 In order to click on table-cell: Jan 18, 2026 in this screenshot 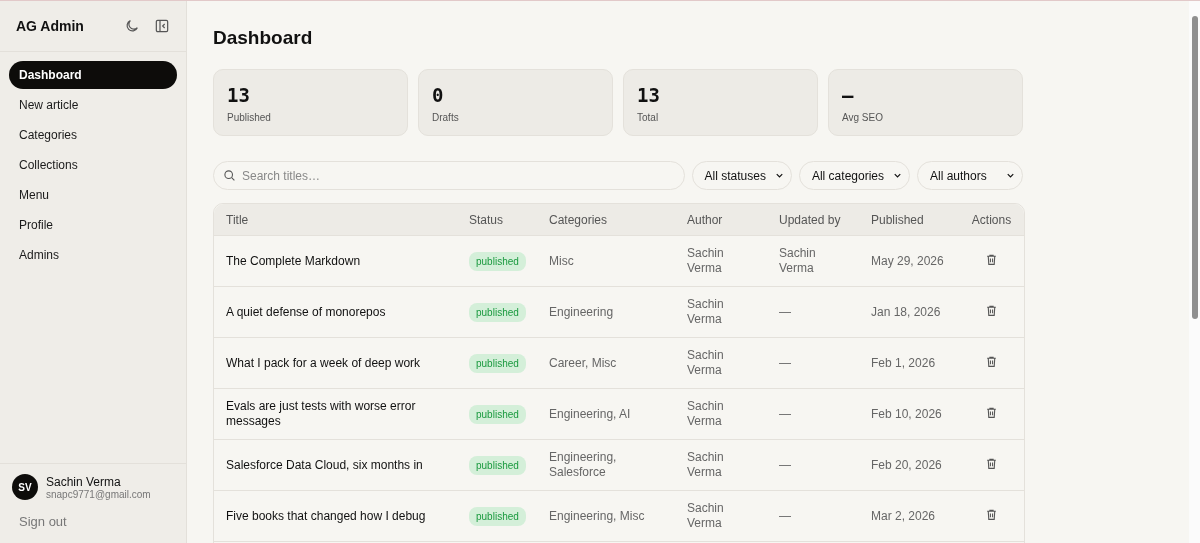, I will do `click(909, 311)`.